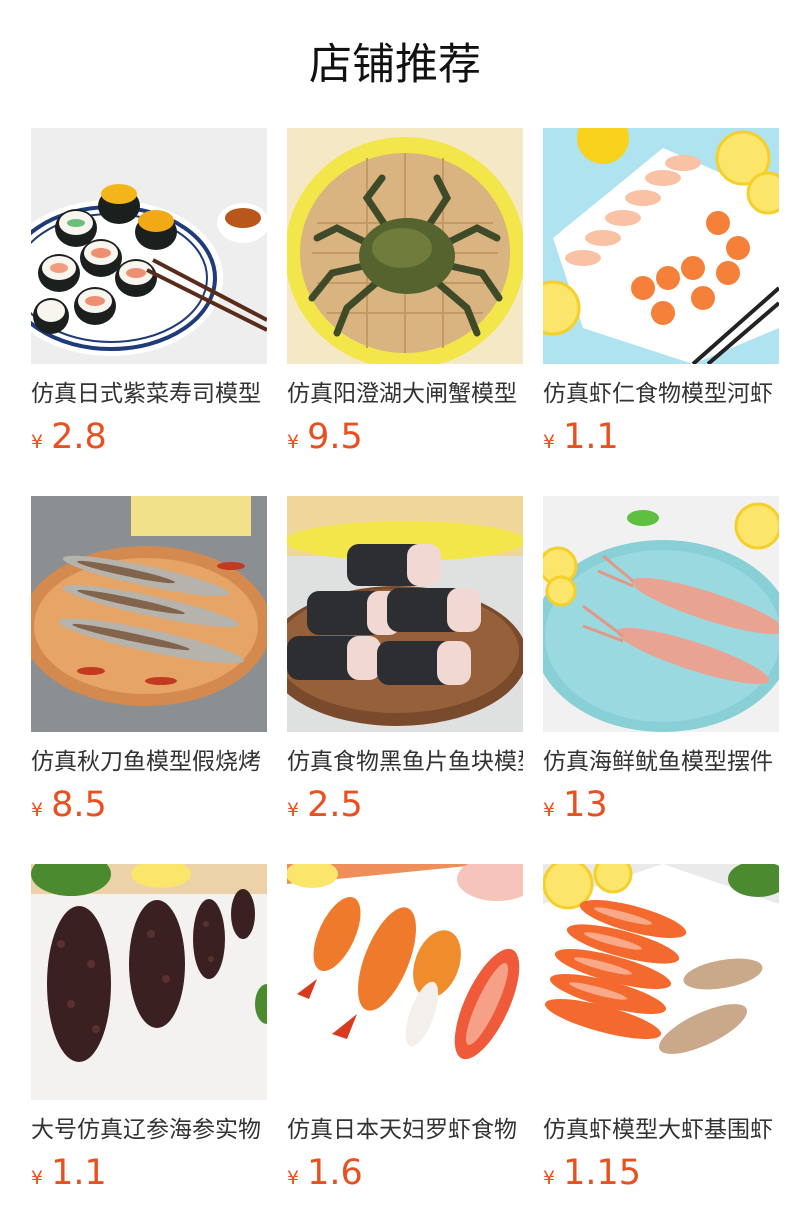 This screenshot has width=790, height=1232. I want to click on fish-slices-image, so click(405, 614).